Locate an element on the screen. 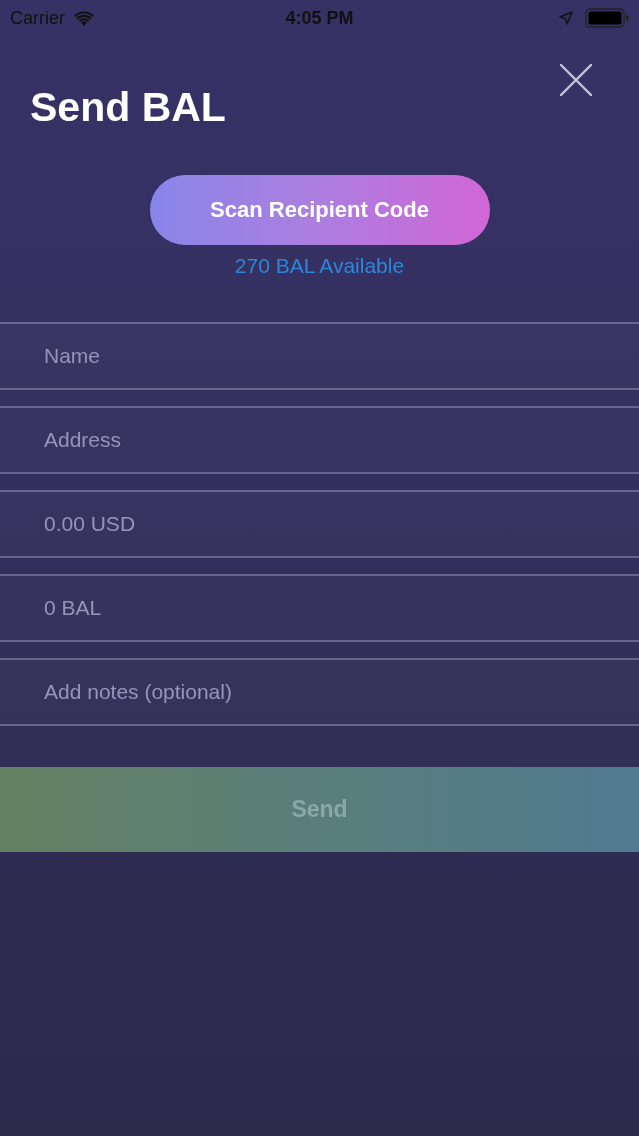  input-field: Address is located at coordinates (319, 440).